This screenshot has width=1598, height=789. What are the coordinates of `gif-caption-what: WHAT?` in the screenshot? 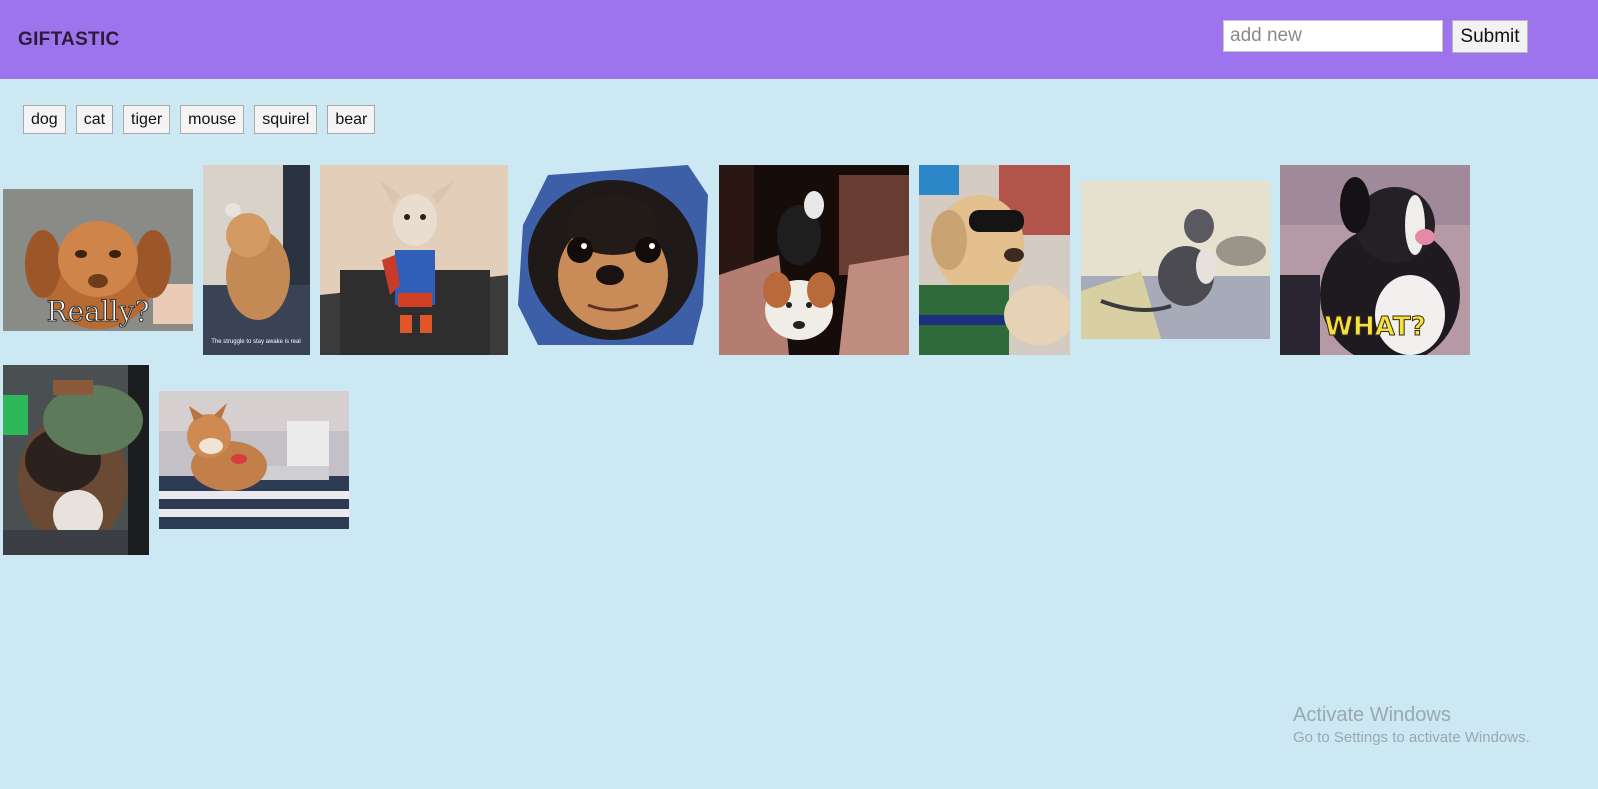 It's located at (1374, 327).